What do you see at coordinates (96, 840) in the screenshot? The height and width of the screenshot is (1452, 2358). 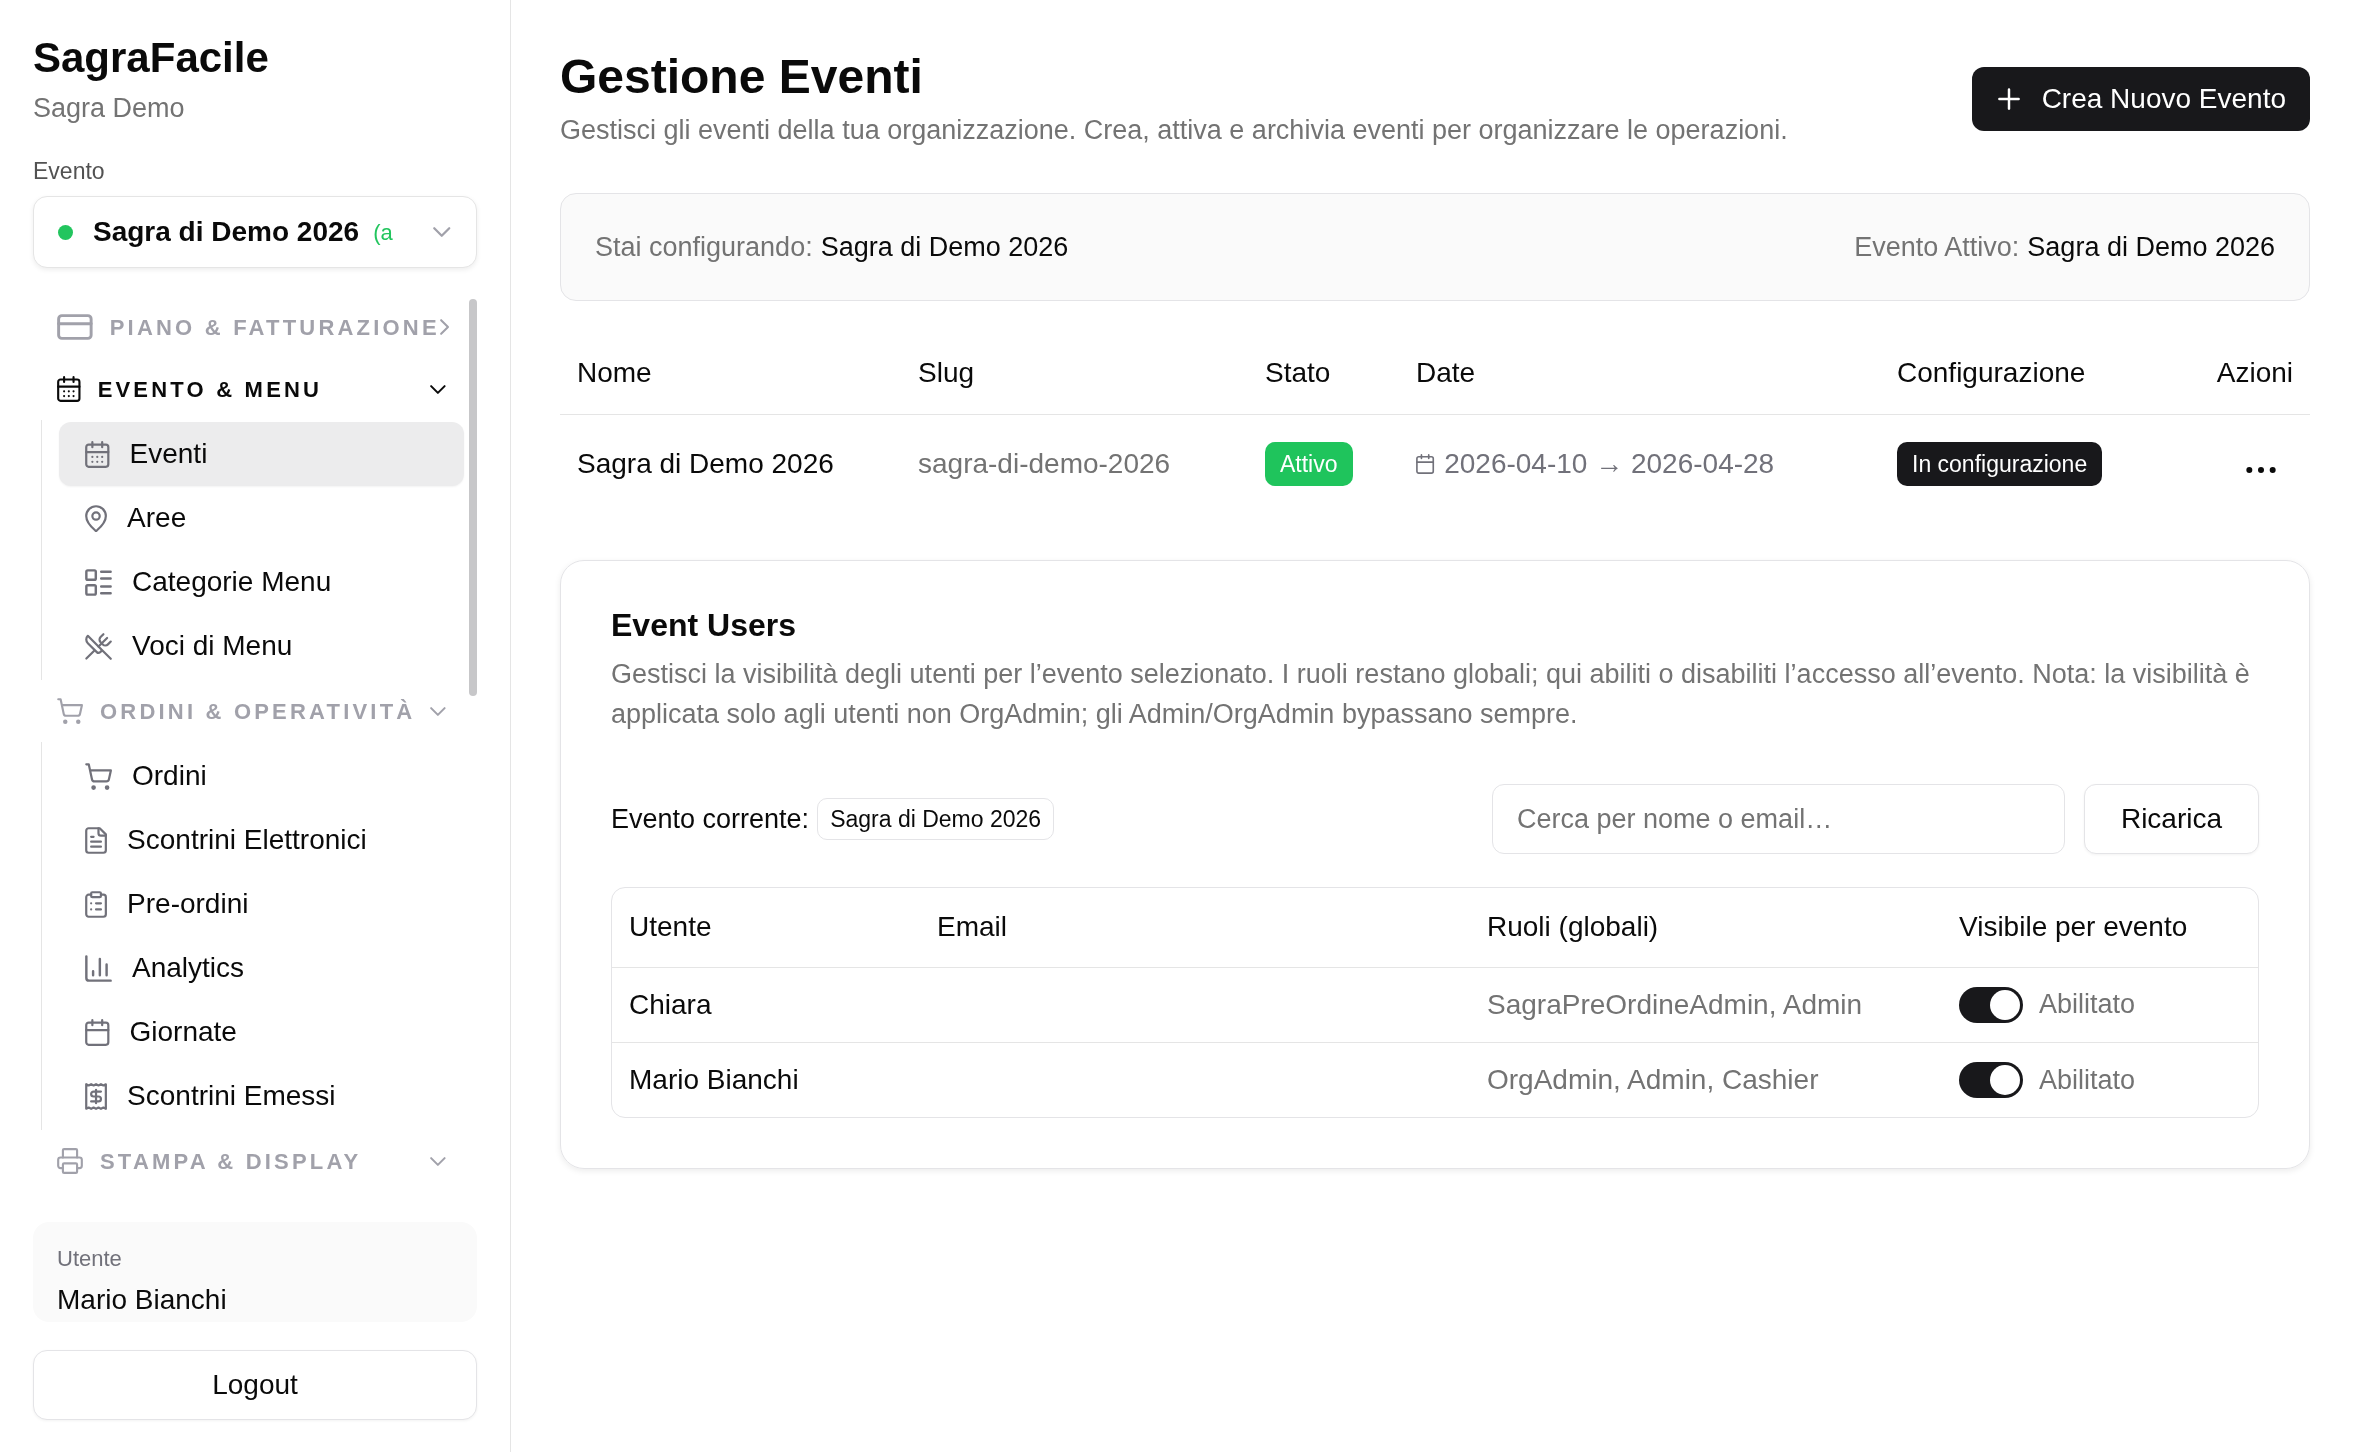 I see `document-icon` at bounding box center [96, 840].